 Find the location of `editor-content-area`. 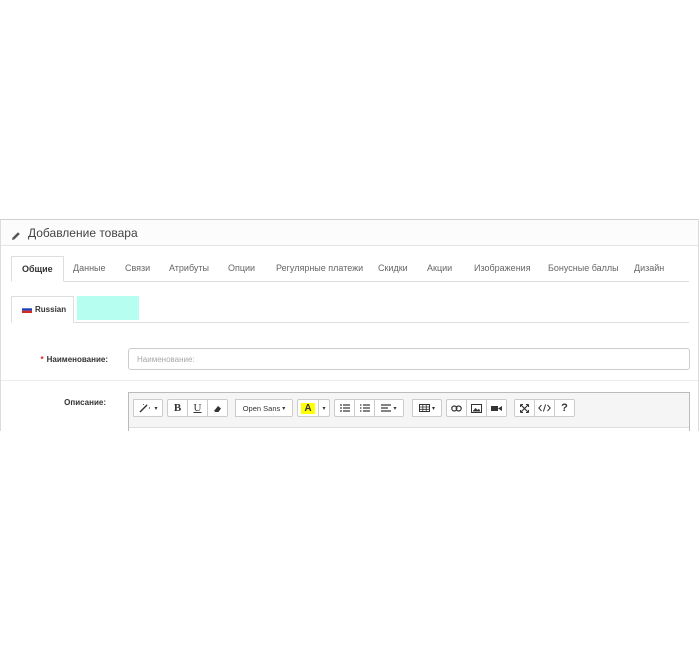

editor-content-area is located at coordinates (409, 429).